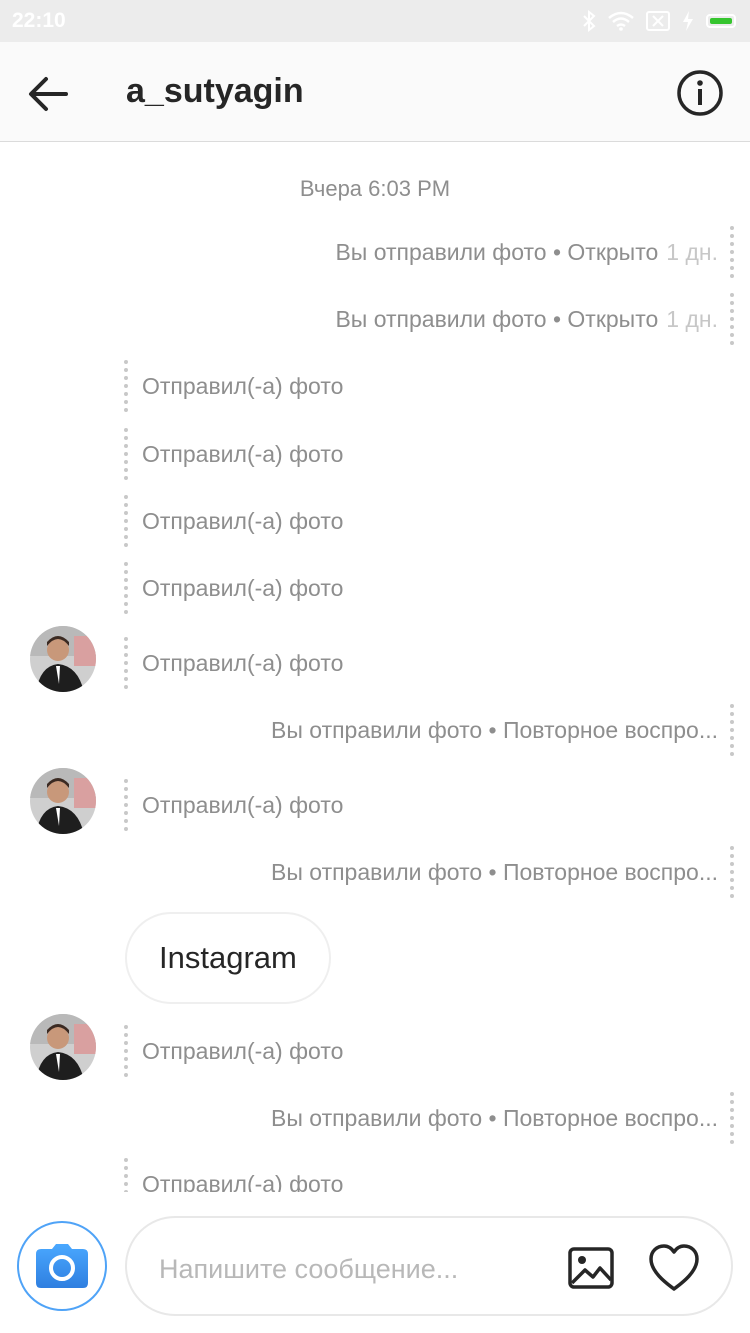 This screenshot has width=750, height=1333. Describe the element at coordinates (375, 21) in the screenshot. I see `status-bar: 22:10` at that location.